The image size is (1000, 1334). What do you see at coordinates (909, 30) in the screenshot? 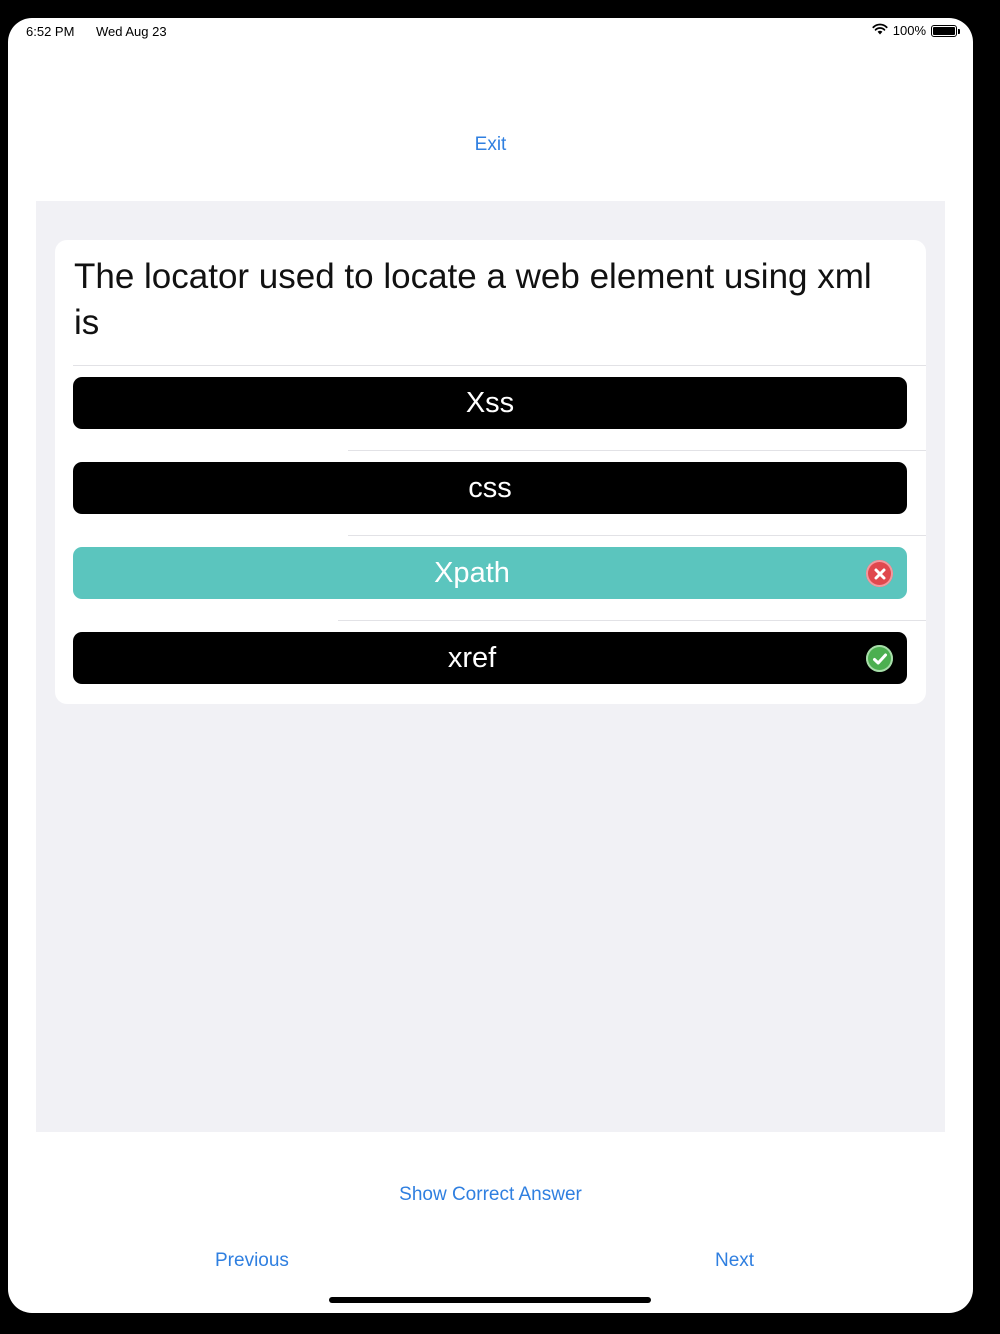
I see `battery-percent: 100%` at bounding box center [909, 30].